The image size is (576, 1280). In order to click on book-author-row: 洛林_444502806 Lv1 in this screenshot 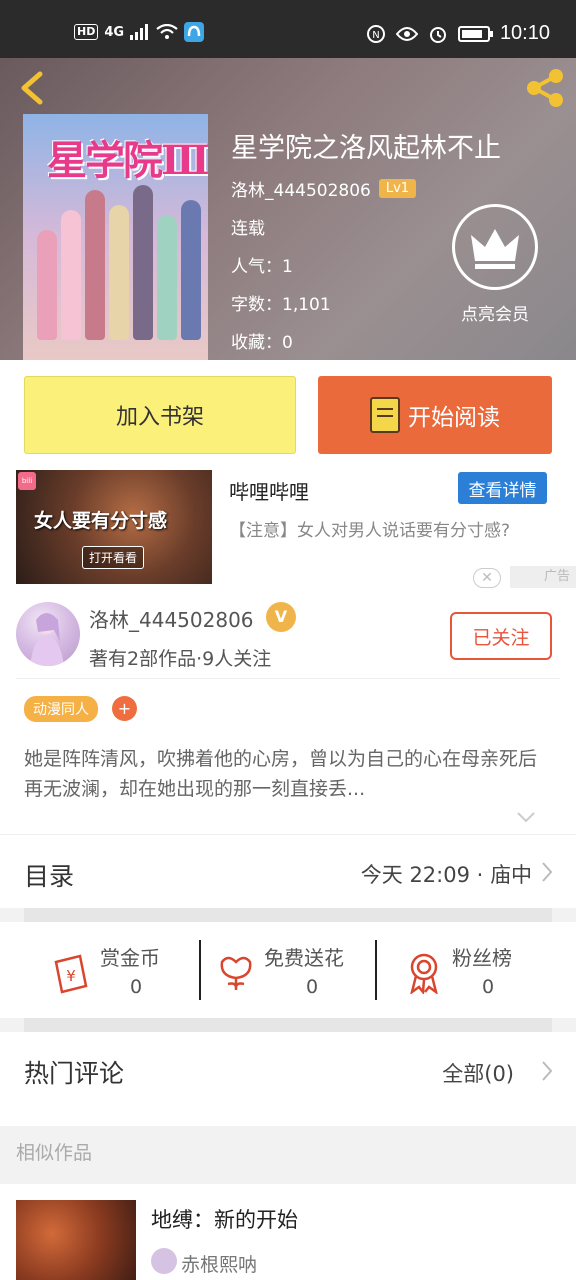, I will do `click(324, 188)`.